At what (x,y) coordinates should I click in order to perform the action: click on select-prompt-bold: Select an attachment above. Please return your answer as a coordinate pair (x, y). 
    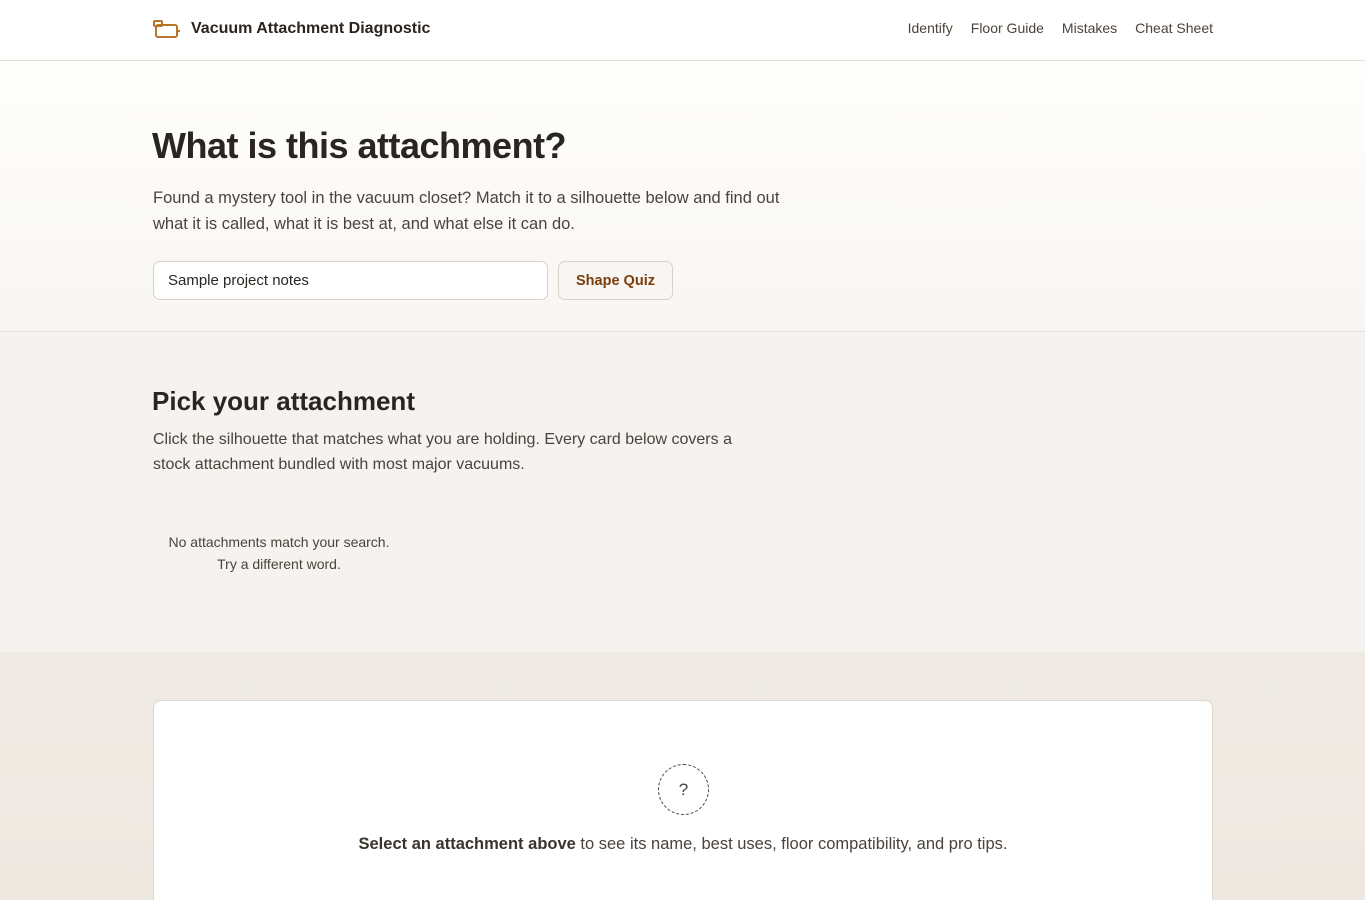
    Looking at the image, I should click on (467, 844).